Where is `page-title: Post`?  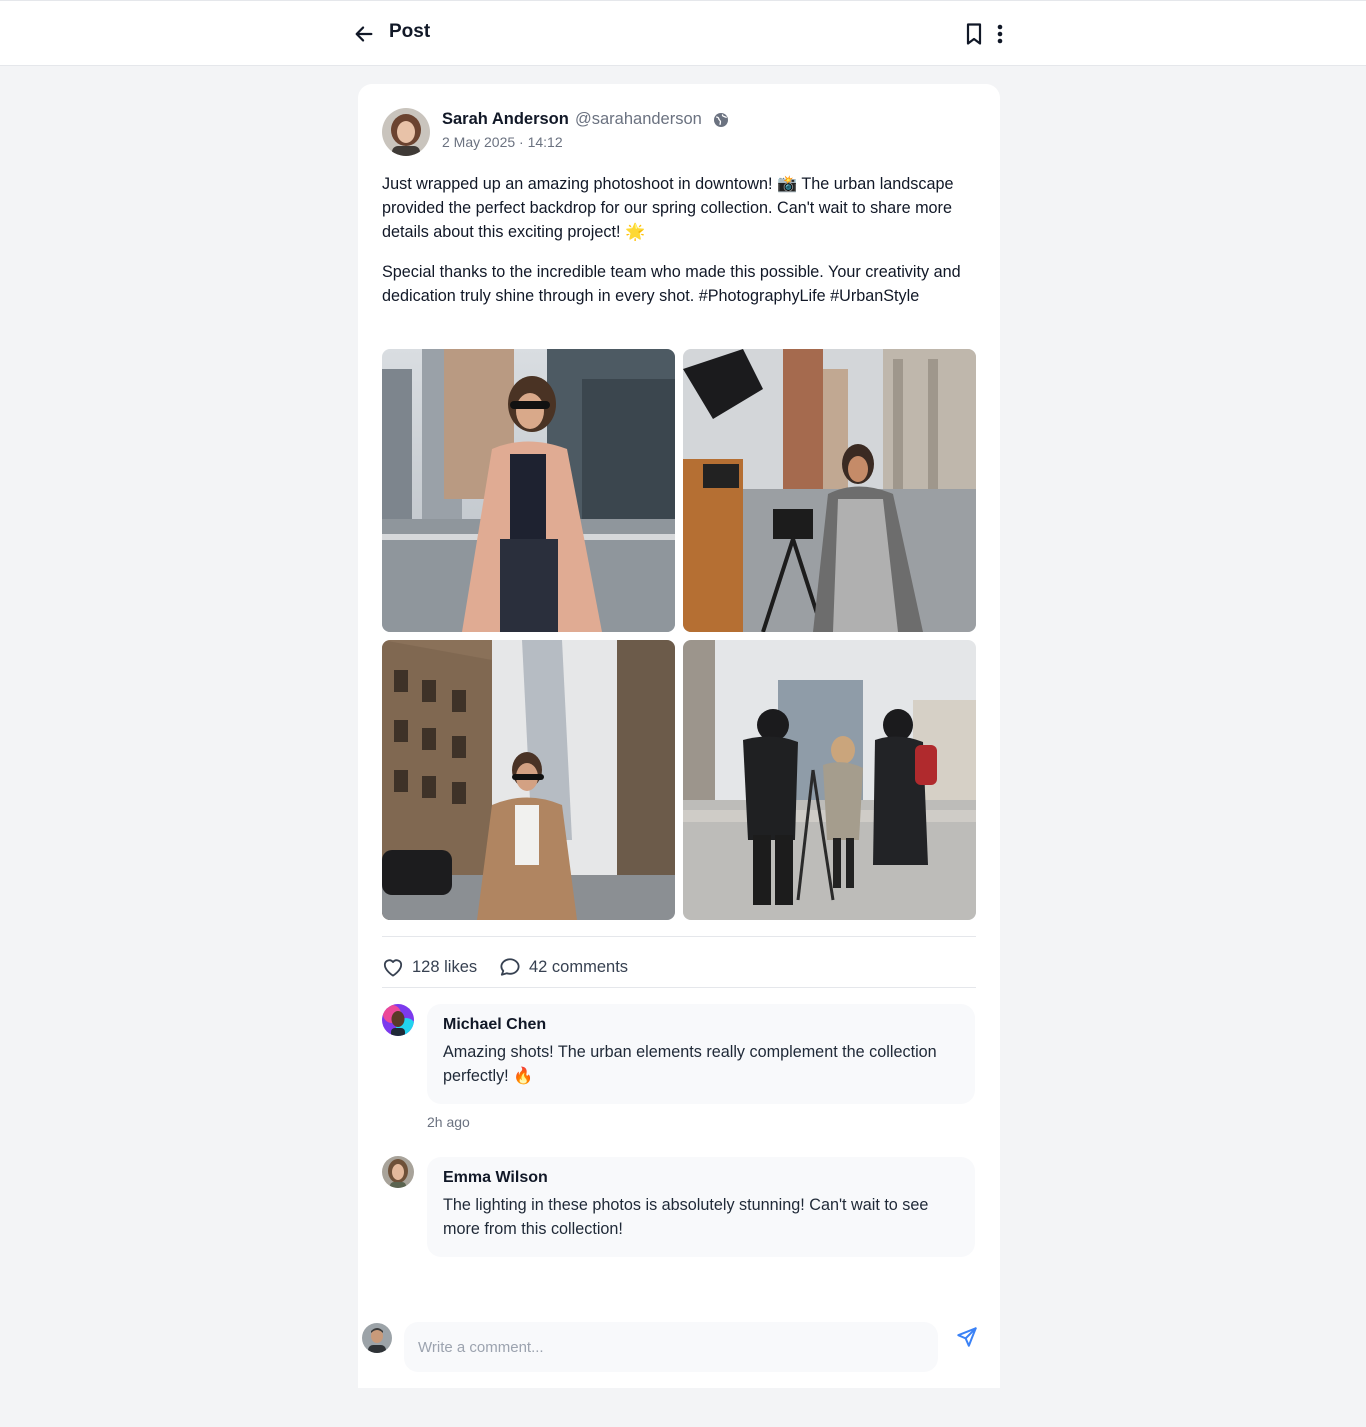 page-title: Post is located at coordinates (410, 31).